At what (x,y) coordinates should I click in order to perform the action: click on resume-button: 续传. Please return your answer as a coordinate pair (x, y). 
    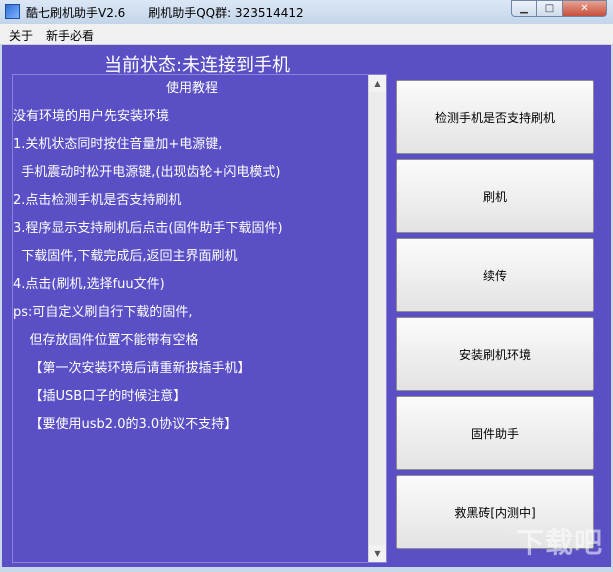
    Looking at the image, I should click on (495, 275).